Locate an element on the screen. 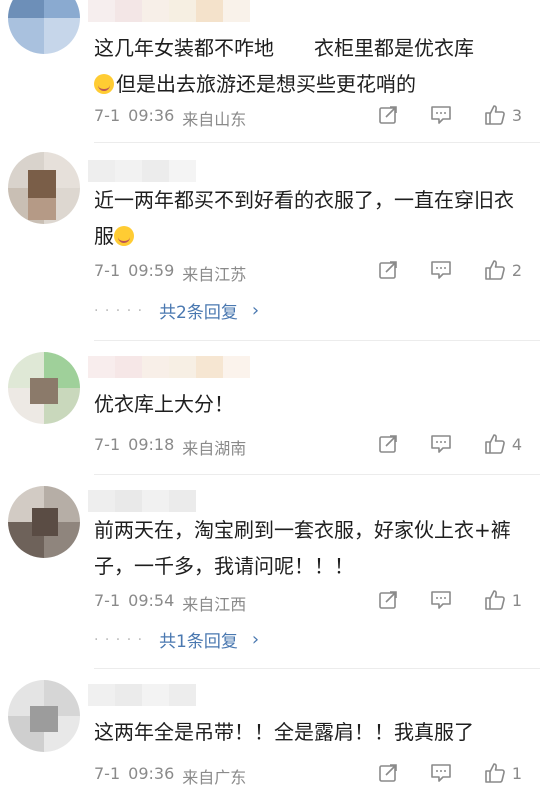 The width and height of the screenshot is (540, 794). comment-location: 来自山东 is located at coordinates (214, 119).